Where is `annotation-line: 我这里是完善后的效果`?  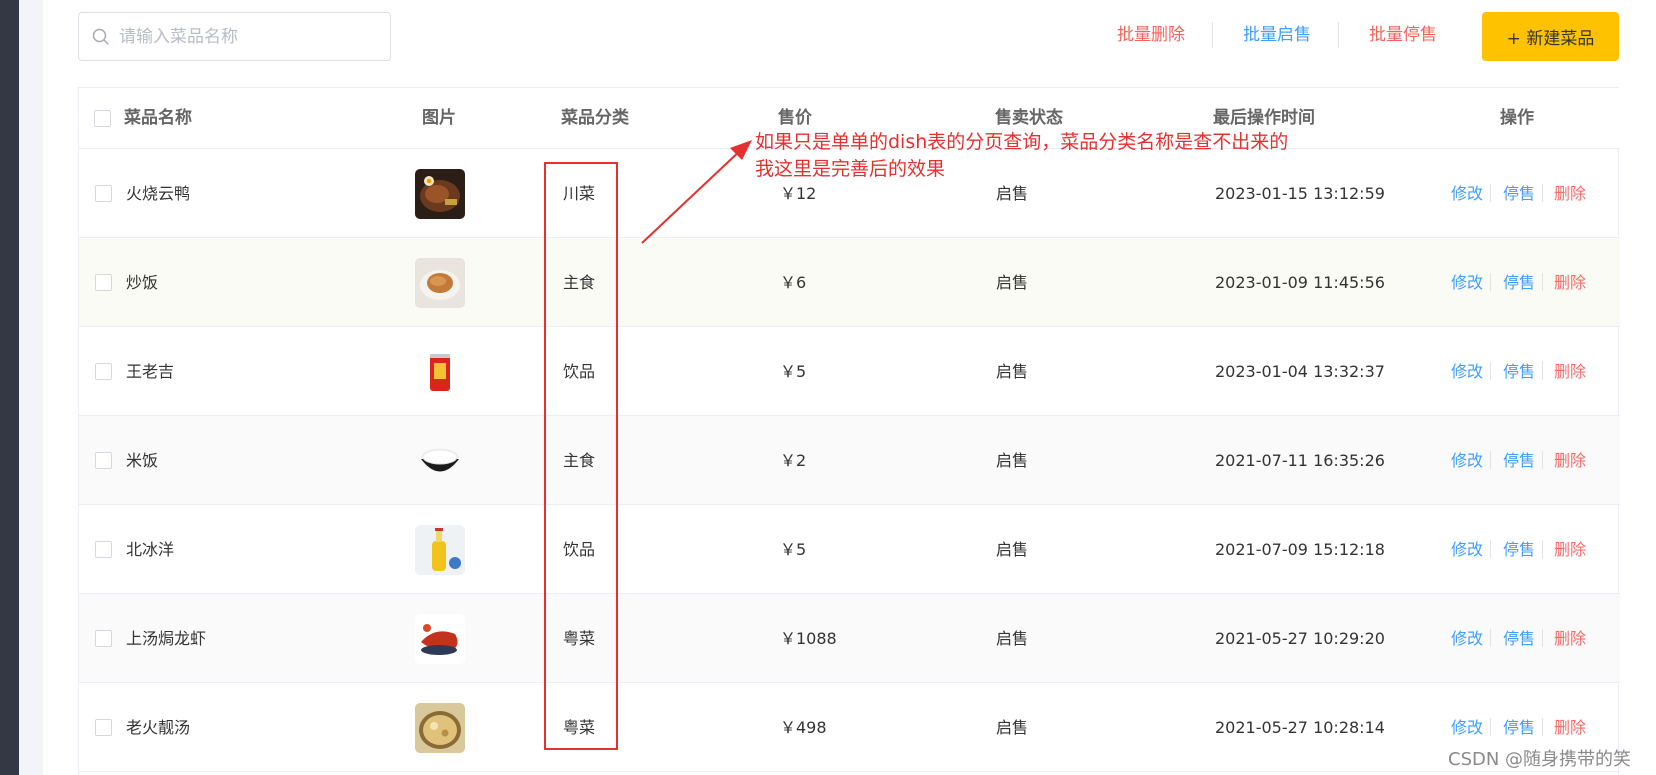
annotation-line: 我这里是完善后的效果 is located at coordinates (850, 169).